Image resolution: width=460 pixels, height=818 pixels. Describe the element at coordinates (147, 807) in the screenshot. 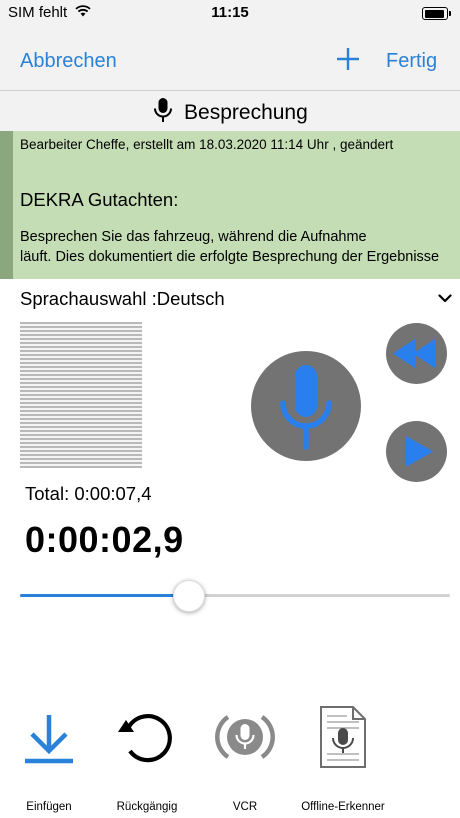

I see `toolbar-label: Rückgängig` at that location.